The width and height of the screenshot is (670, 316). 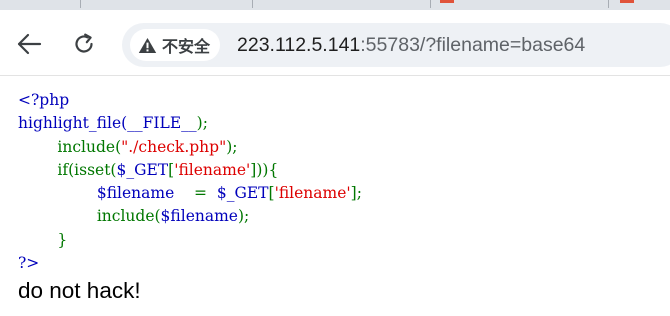 What do you see at coordinates (44, 100) in the screenshot?
I see `php-open-tag: <?php` at bounding box center [44, 100].